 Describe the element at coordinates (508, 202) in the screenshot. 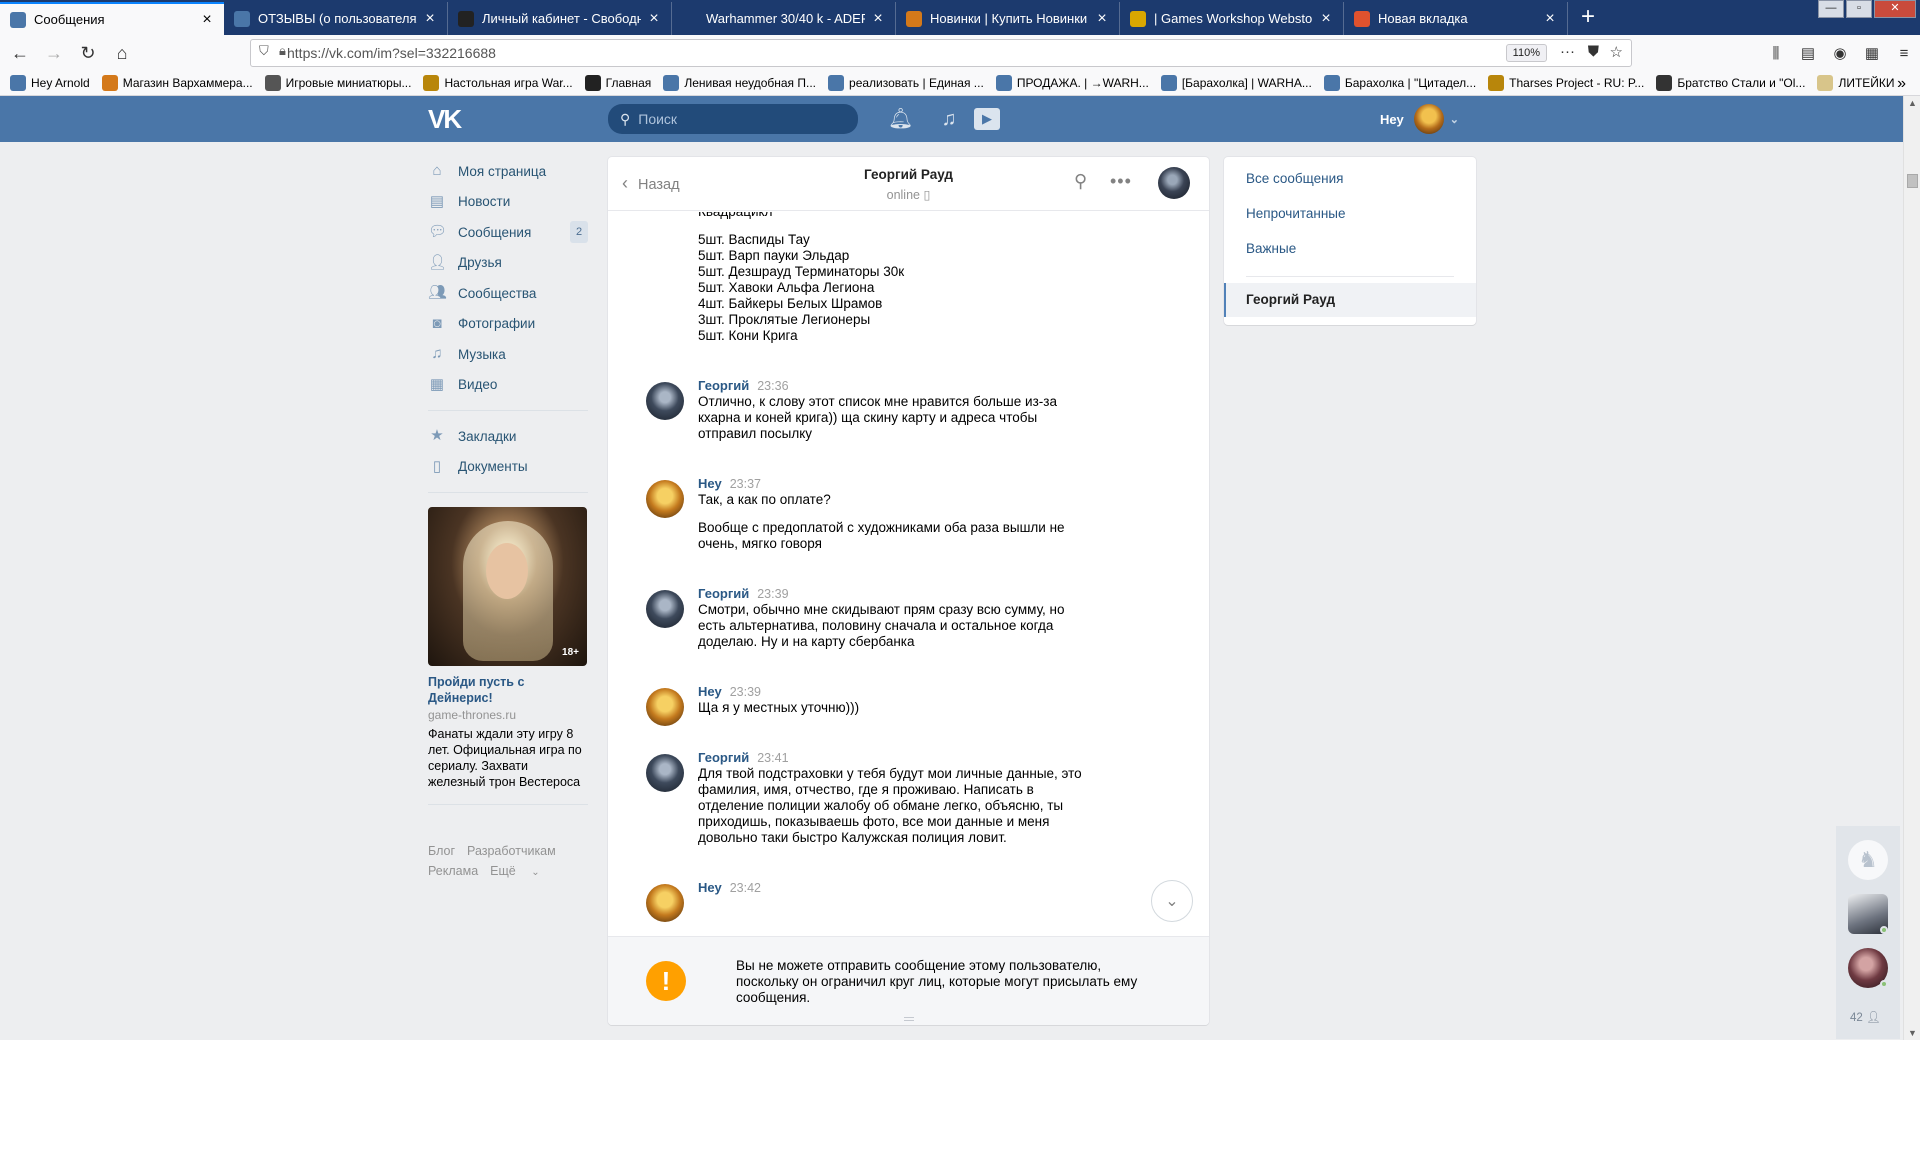

I see `sidebar-item-news: ▤ Новости` at that location.